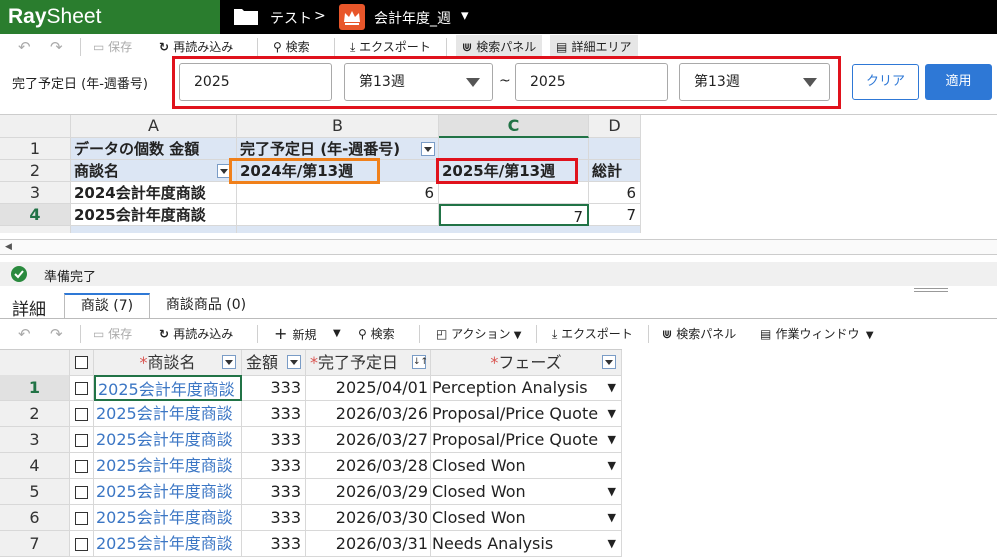 This screenshot has width=997, height=557. What do you see at coordinates (35, 440) in the screenshot?
I see `row-number: 3` at bounding box center [35, 440].